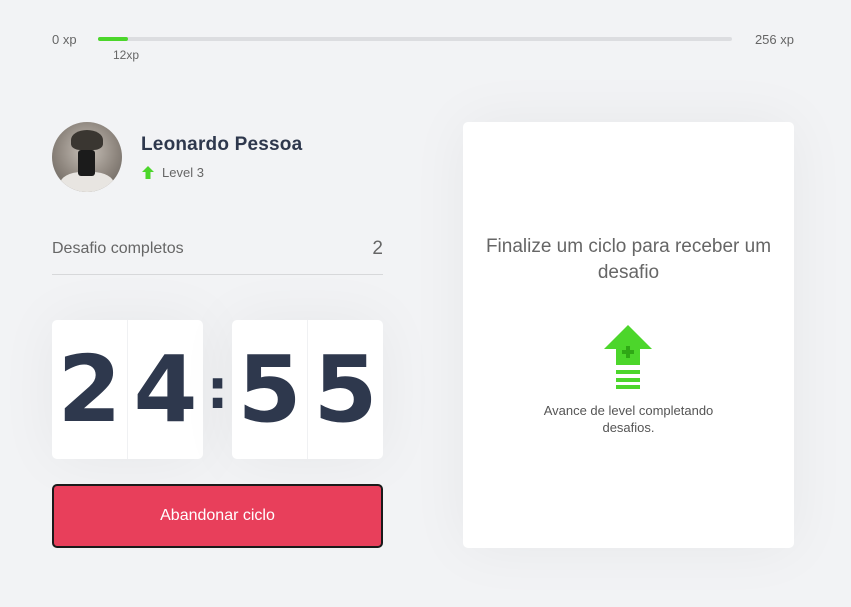  I want to click on seconds-card: 5 5, so click(307, 389).